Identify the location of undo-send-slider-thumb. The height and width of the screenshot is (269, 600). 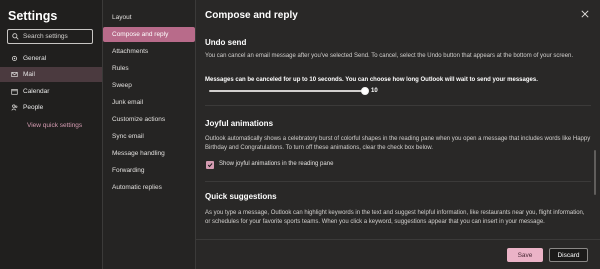
(365, 91).